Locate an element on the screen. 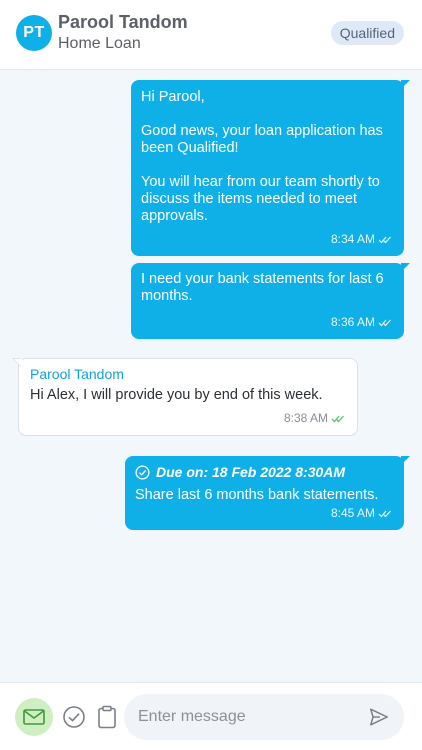 This screenshot has height=750, width=422. message-meta: 8:36 AM is located at coordinates (361, 322).